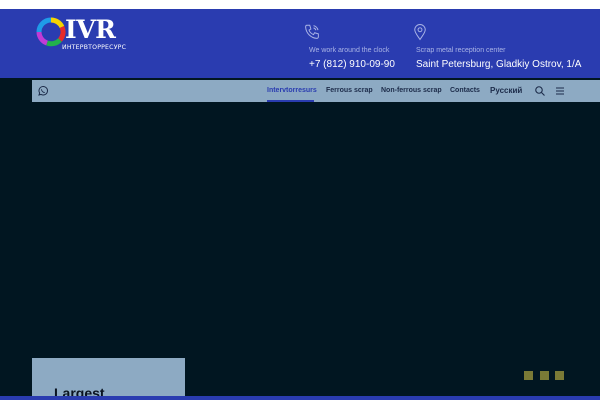 The height and width of the screenshot is (400, 600). I want to click on nav-active-indicator, so click(290, 101).